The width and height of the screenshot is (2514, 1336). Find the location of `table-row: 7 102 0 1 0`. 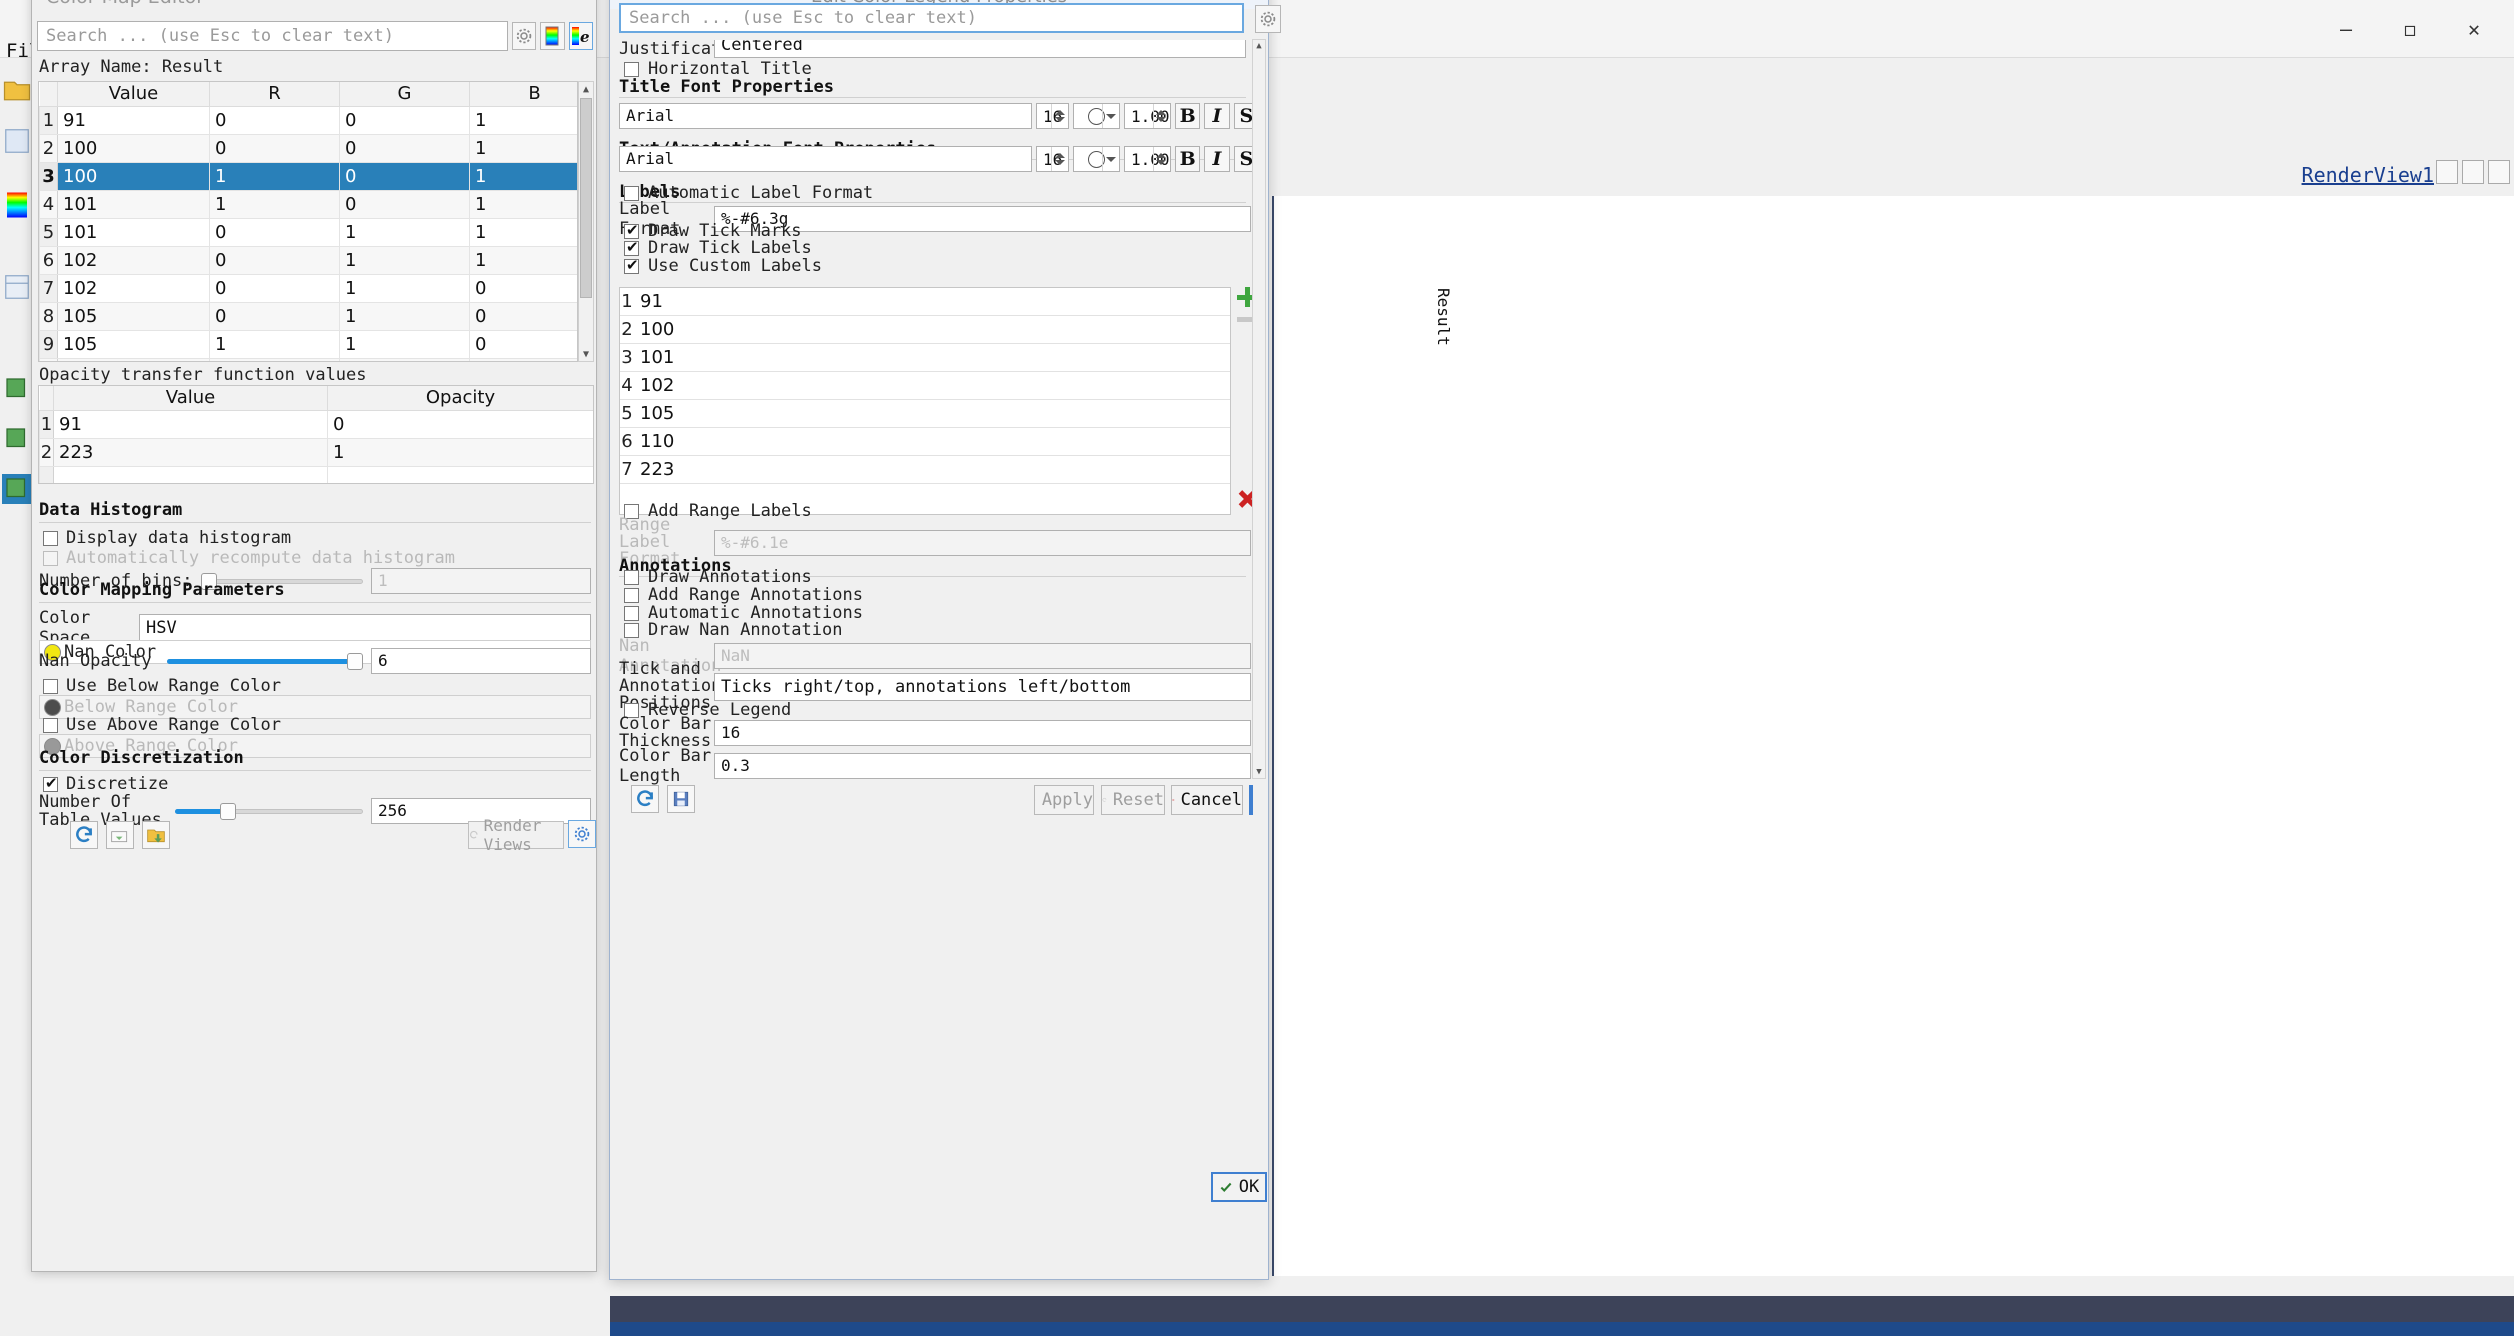

table-row: 7 102 0 1 0 is located at coordinates (308, 288).